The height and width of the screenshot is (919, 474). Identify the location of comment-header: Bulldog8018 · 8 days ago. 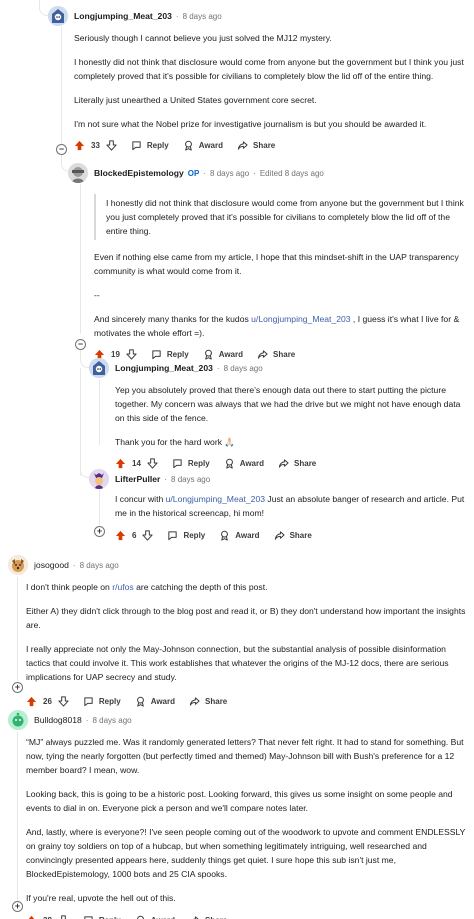
(239, 720).